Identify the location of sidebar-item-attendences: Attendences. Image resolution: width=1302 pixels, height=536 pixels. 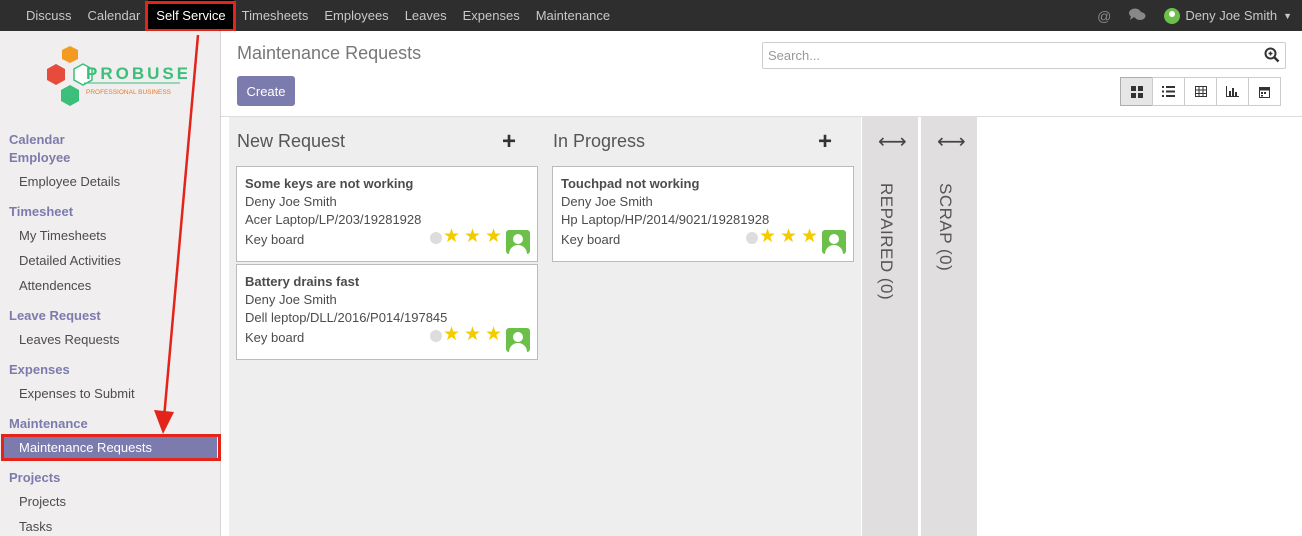
(55, 285).